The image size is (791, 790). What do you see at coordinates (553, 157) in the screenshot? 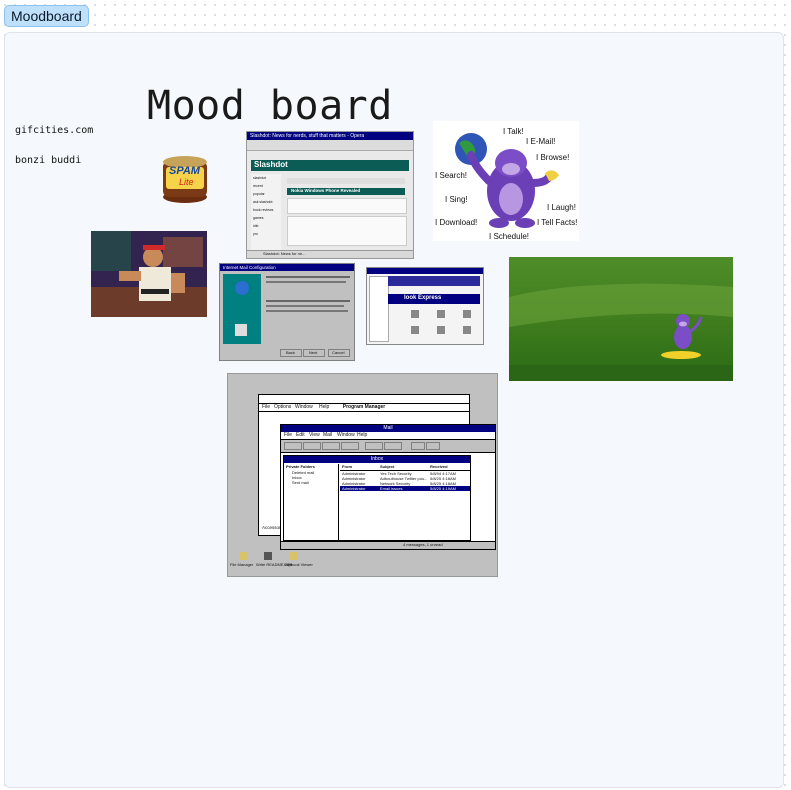
I see `bonzi-speech: I Browse!` at bounding box center [553, 157].